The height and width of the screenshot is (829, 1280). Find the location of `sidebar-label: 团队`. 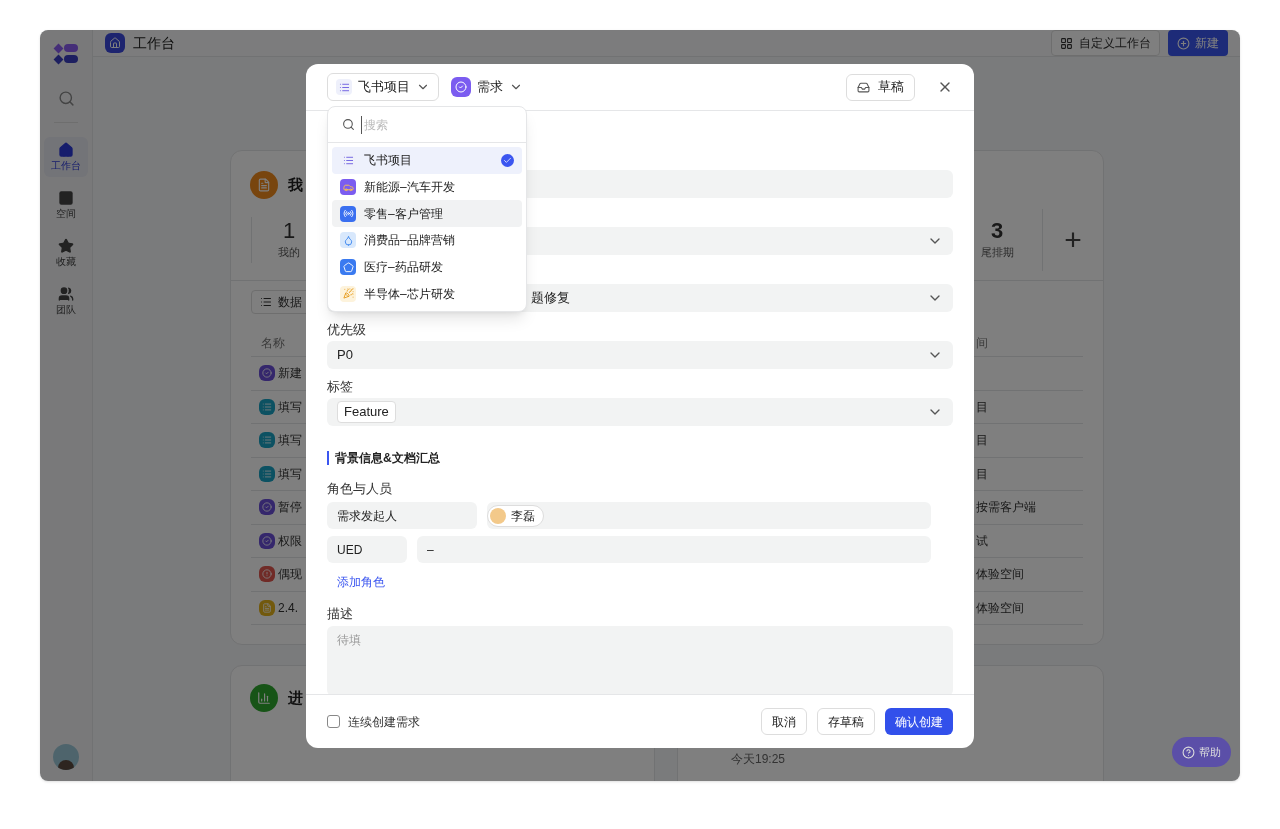

sidebar-label: 团队 is located at coordinates (66, 310).